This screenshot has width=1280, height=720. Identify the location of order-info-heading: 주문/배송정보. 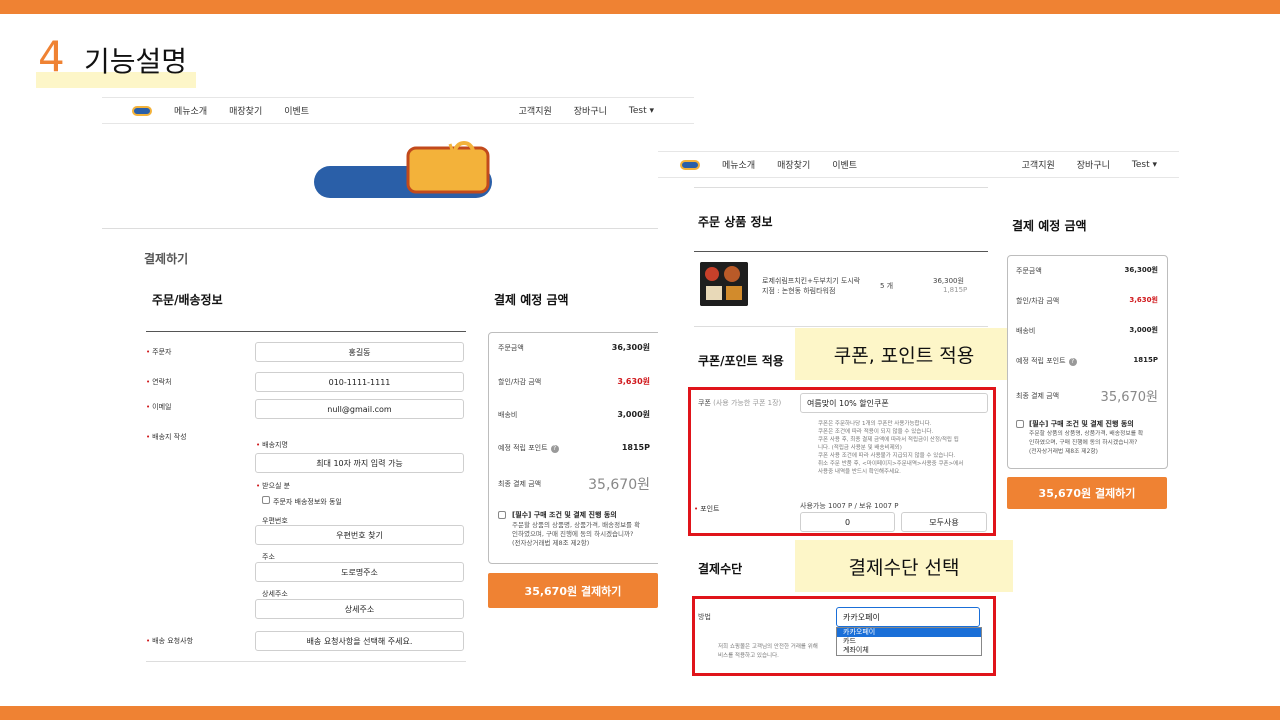
(187, 300).